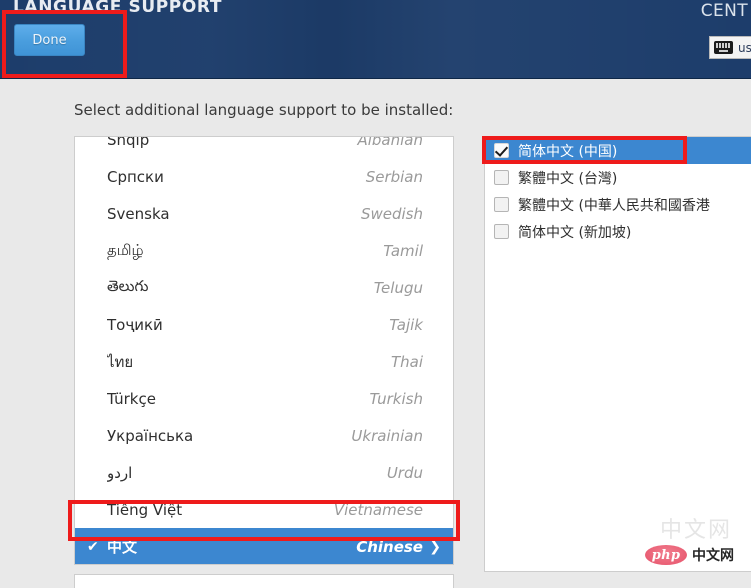  I want to click on watermark-site-label: 中文网, so click(713, 556).